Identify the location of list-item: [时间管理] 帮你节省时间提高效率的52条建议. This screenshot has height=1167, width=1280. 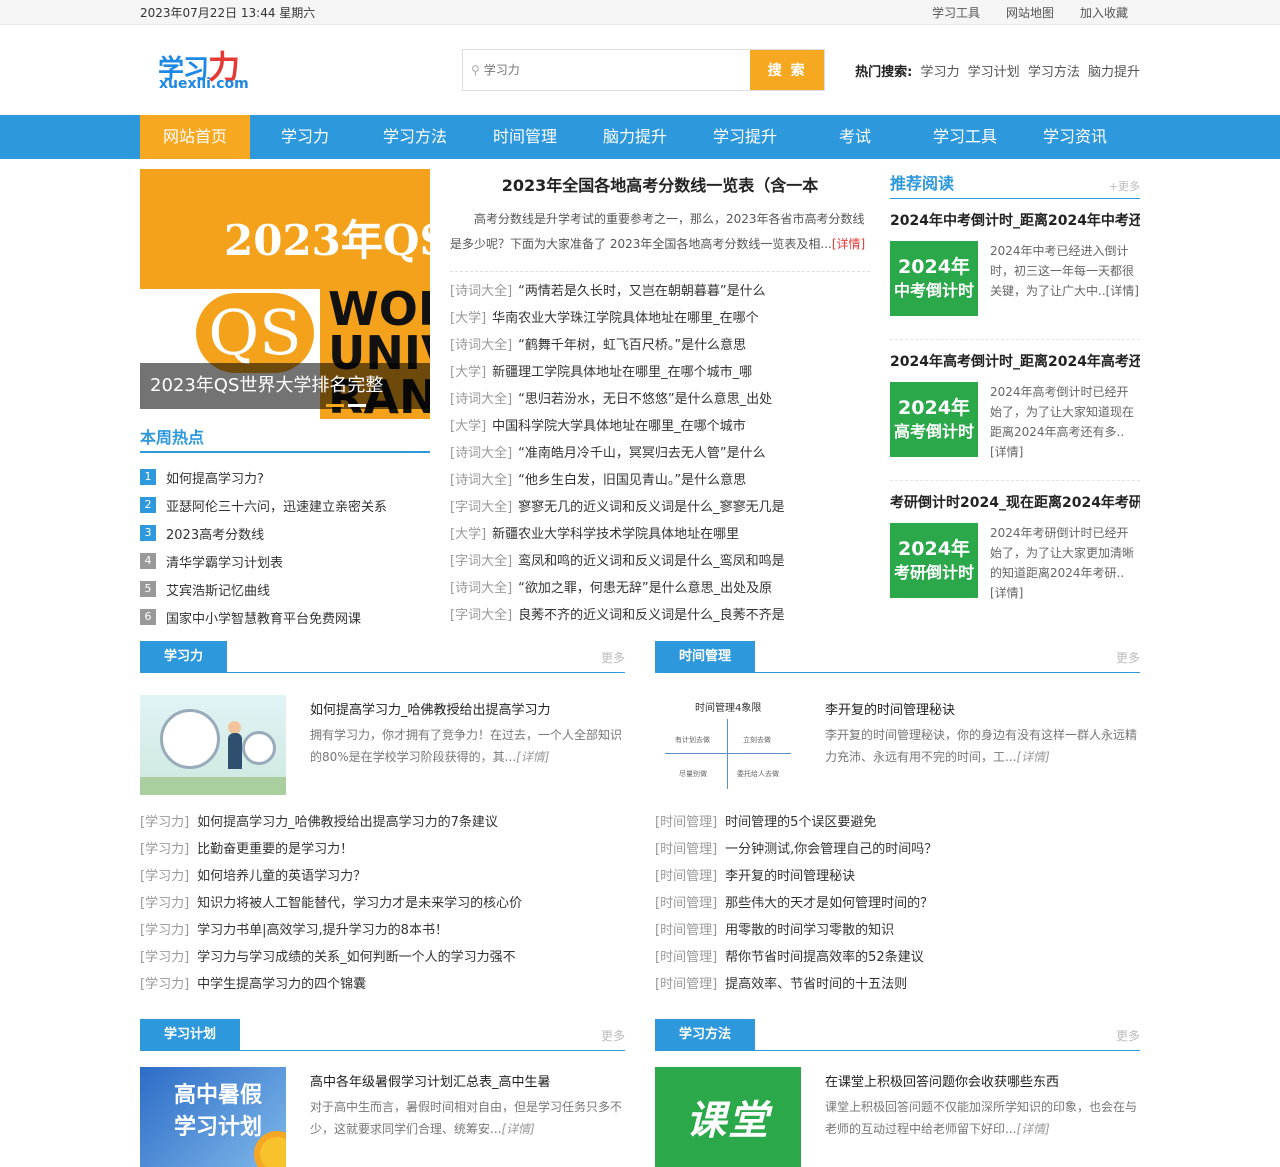
(897, 957).